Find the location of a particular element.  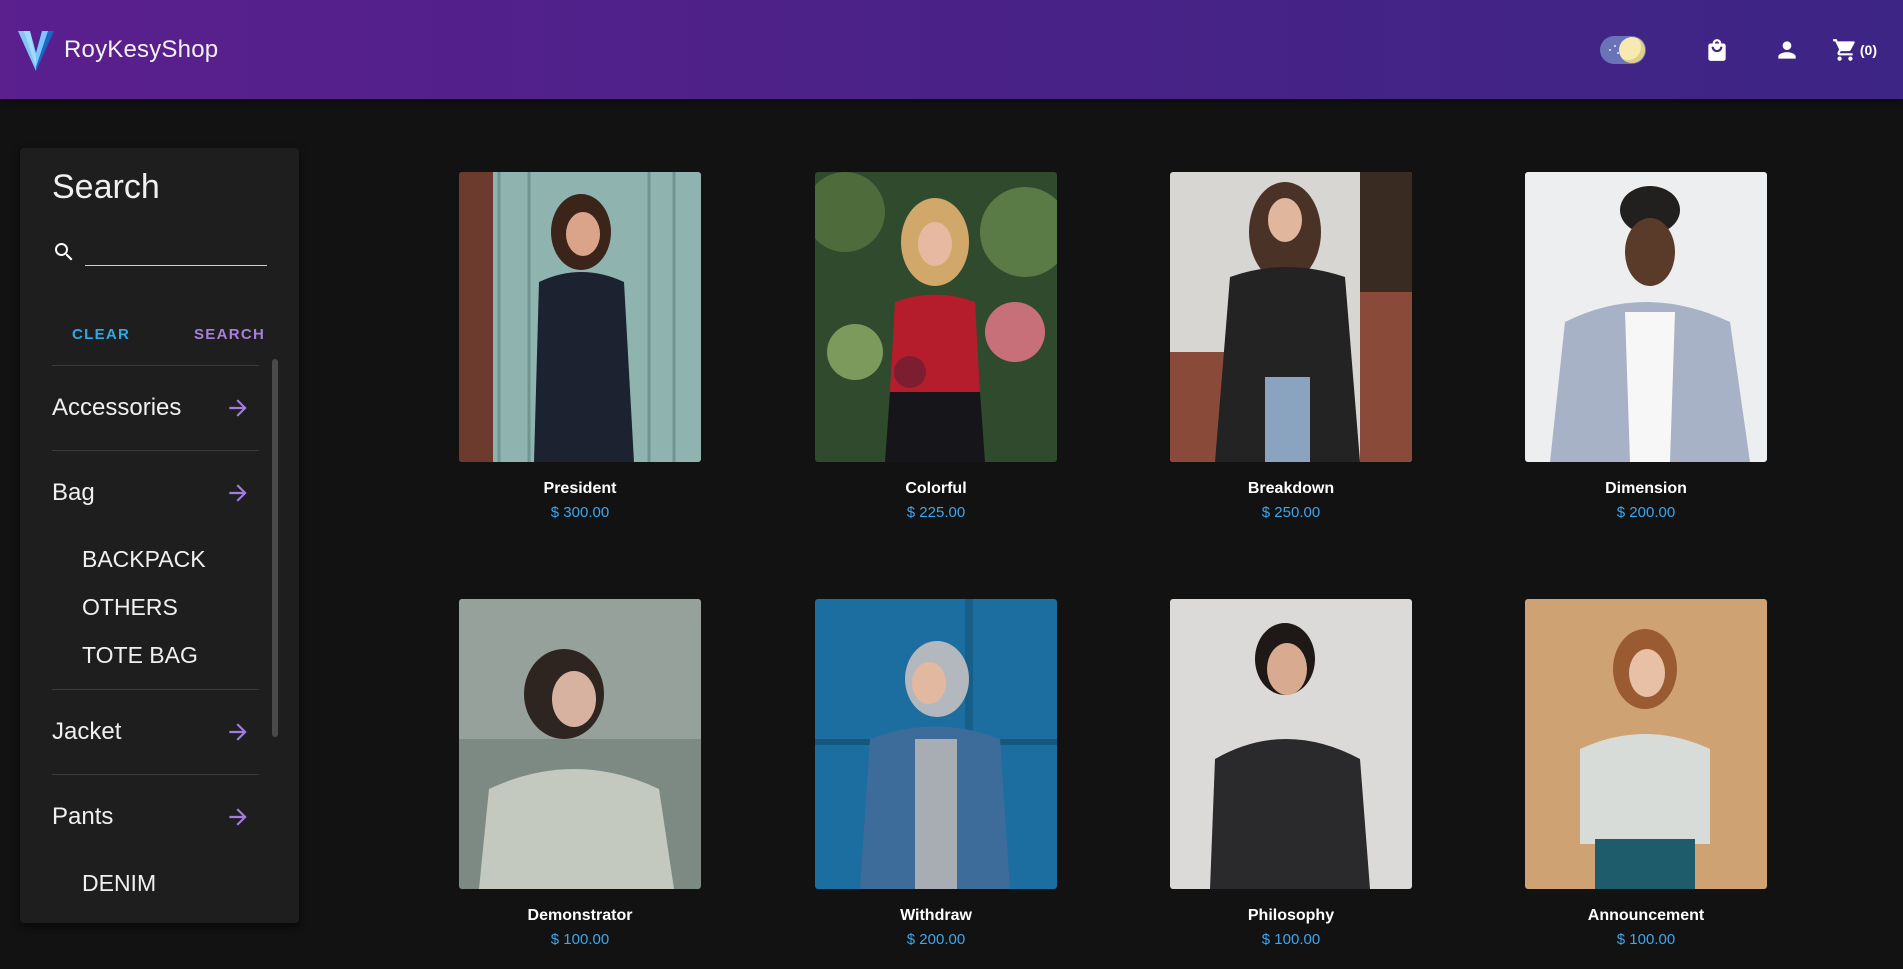

product-name: Dimension is located at coordinates (1646, 488).